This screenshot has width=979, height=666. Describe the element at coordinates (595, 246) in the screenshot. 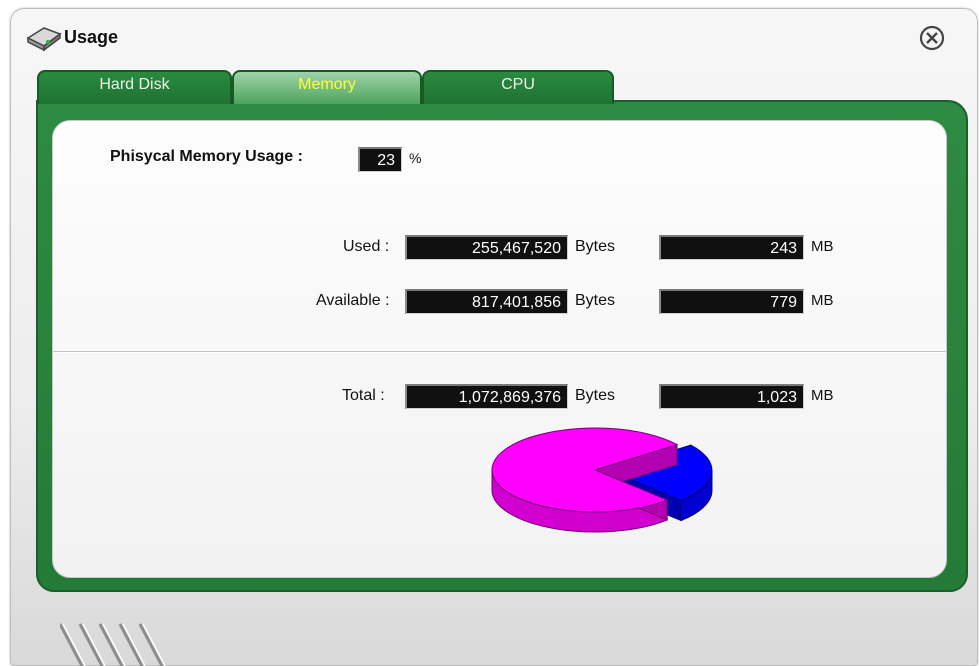

I see `used-bytes-unit: Bytes` at that location.